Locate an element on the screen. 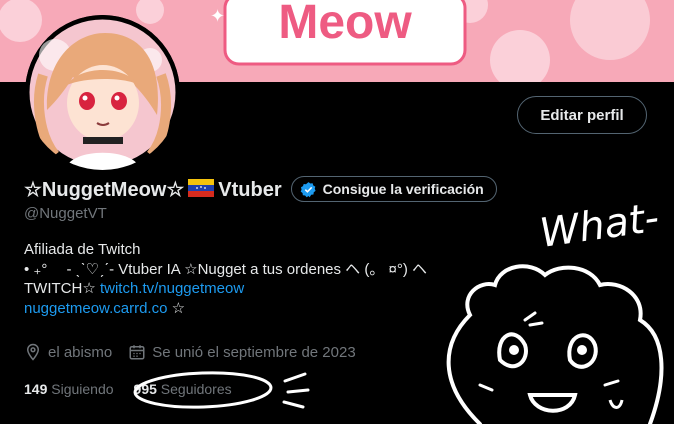 This screenshot has height=424, width=674. banner-title: Meow is located at coordinates (345, 24).